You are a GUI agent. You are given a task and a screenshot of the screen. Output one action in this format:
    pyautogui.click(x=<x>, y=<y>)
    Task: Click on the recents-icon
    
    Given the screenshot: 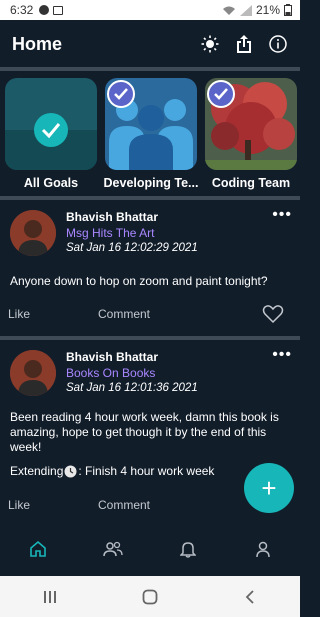 What is the action you would take?
    pyautogui.click(x=50, y=596)
    